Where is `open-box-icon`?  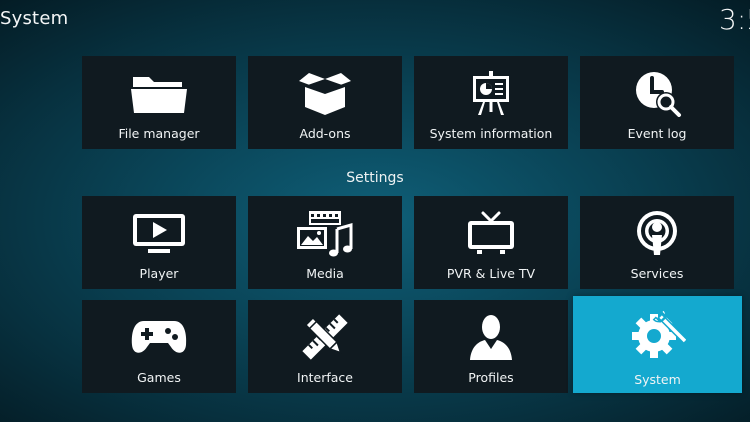 open-box-icon is located at coordinates (325, 93).